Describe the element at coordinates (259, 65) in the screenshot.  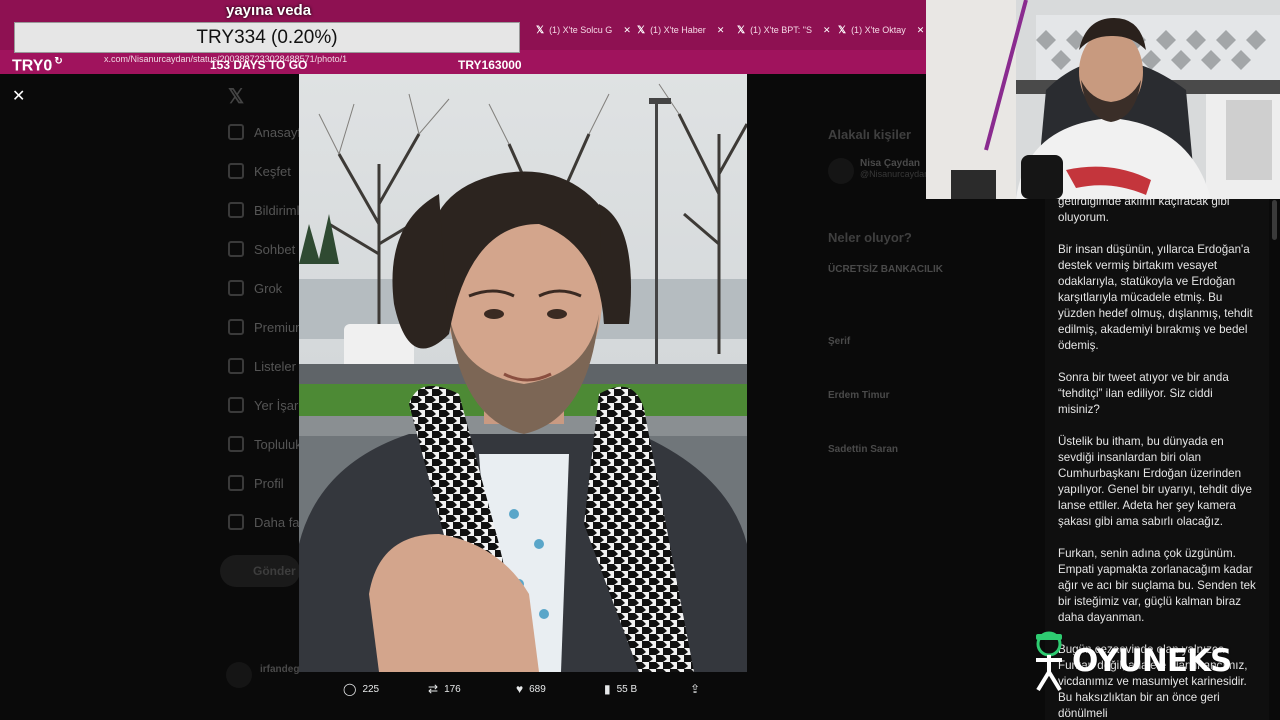
I see `days-to-go: 153 DAYS TO GO` at that location.